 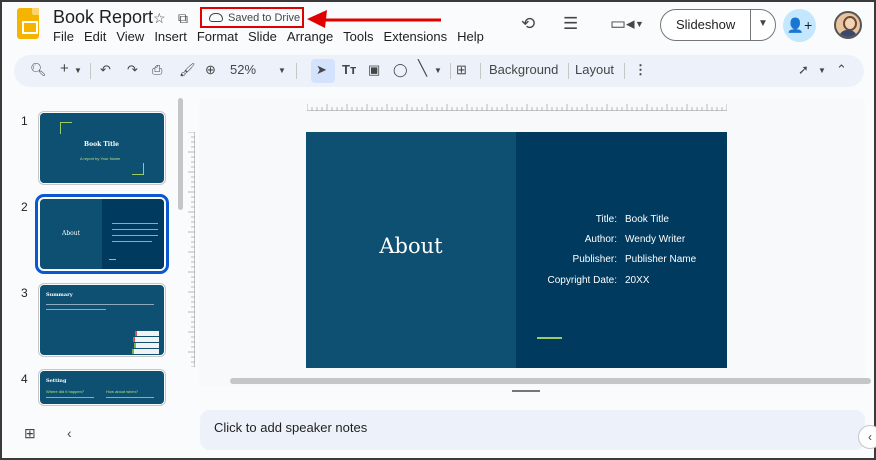 What do you see at coordinates (102, 320) in the screenshot?
I see `slide-thumbnail-3: Summary` at bounding box center [102, 320].